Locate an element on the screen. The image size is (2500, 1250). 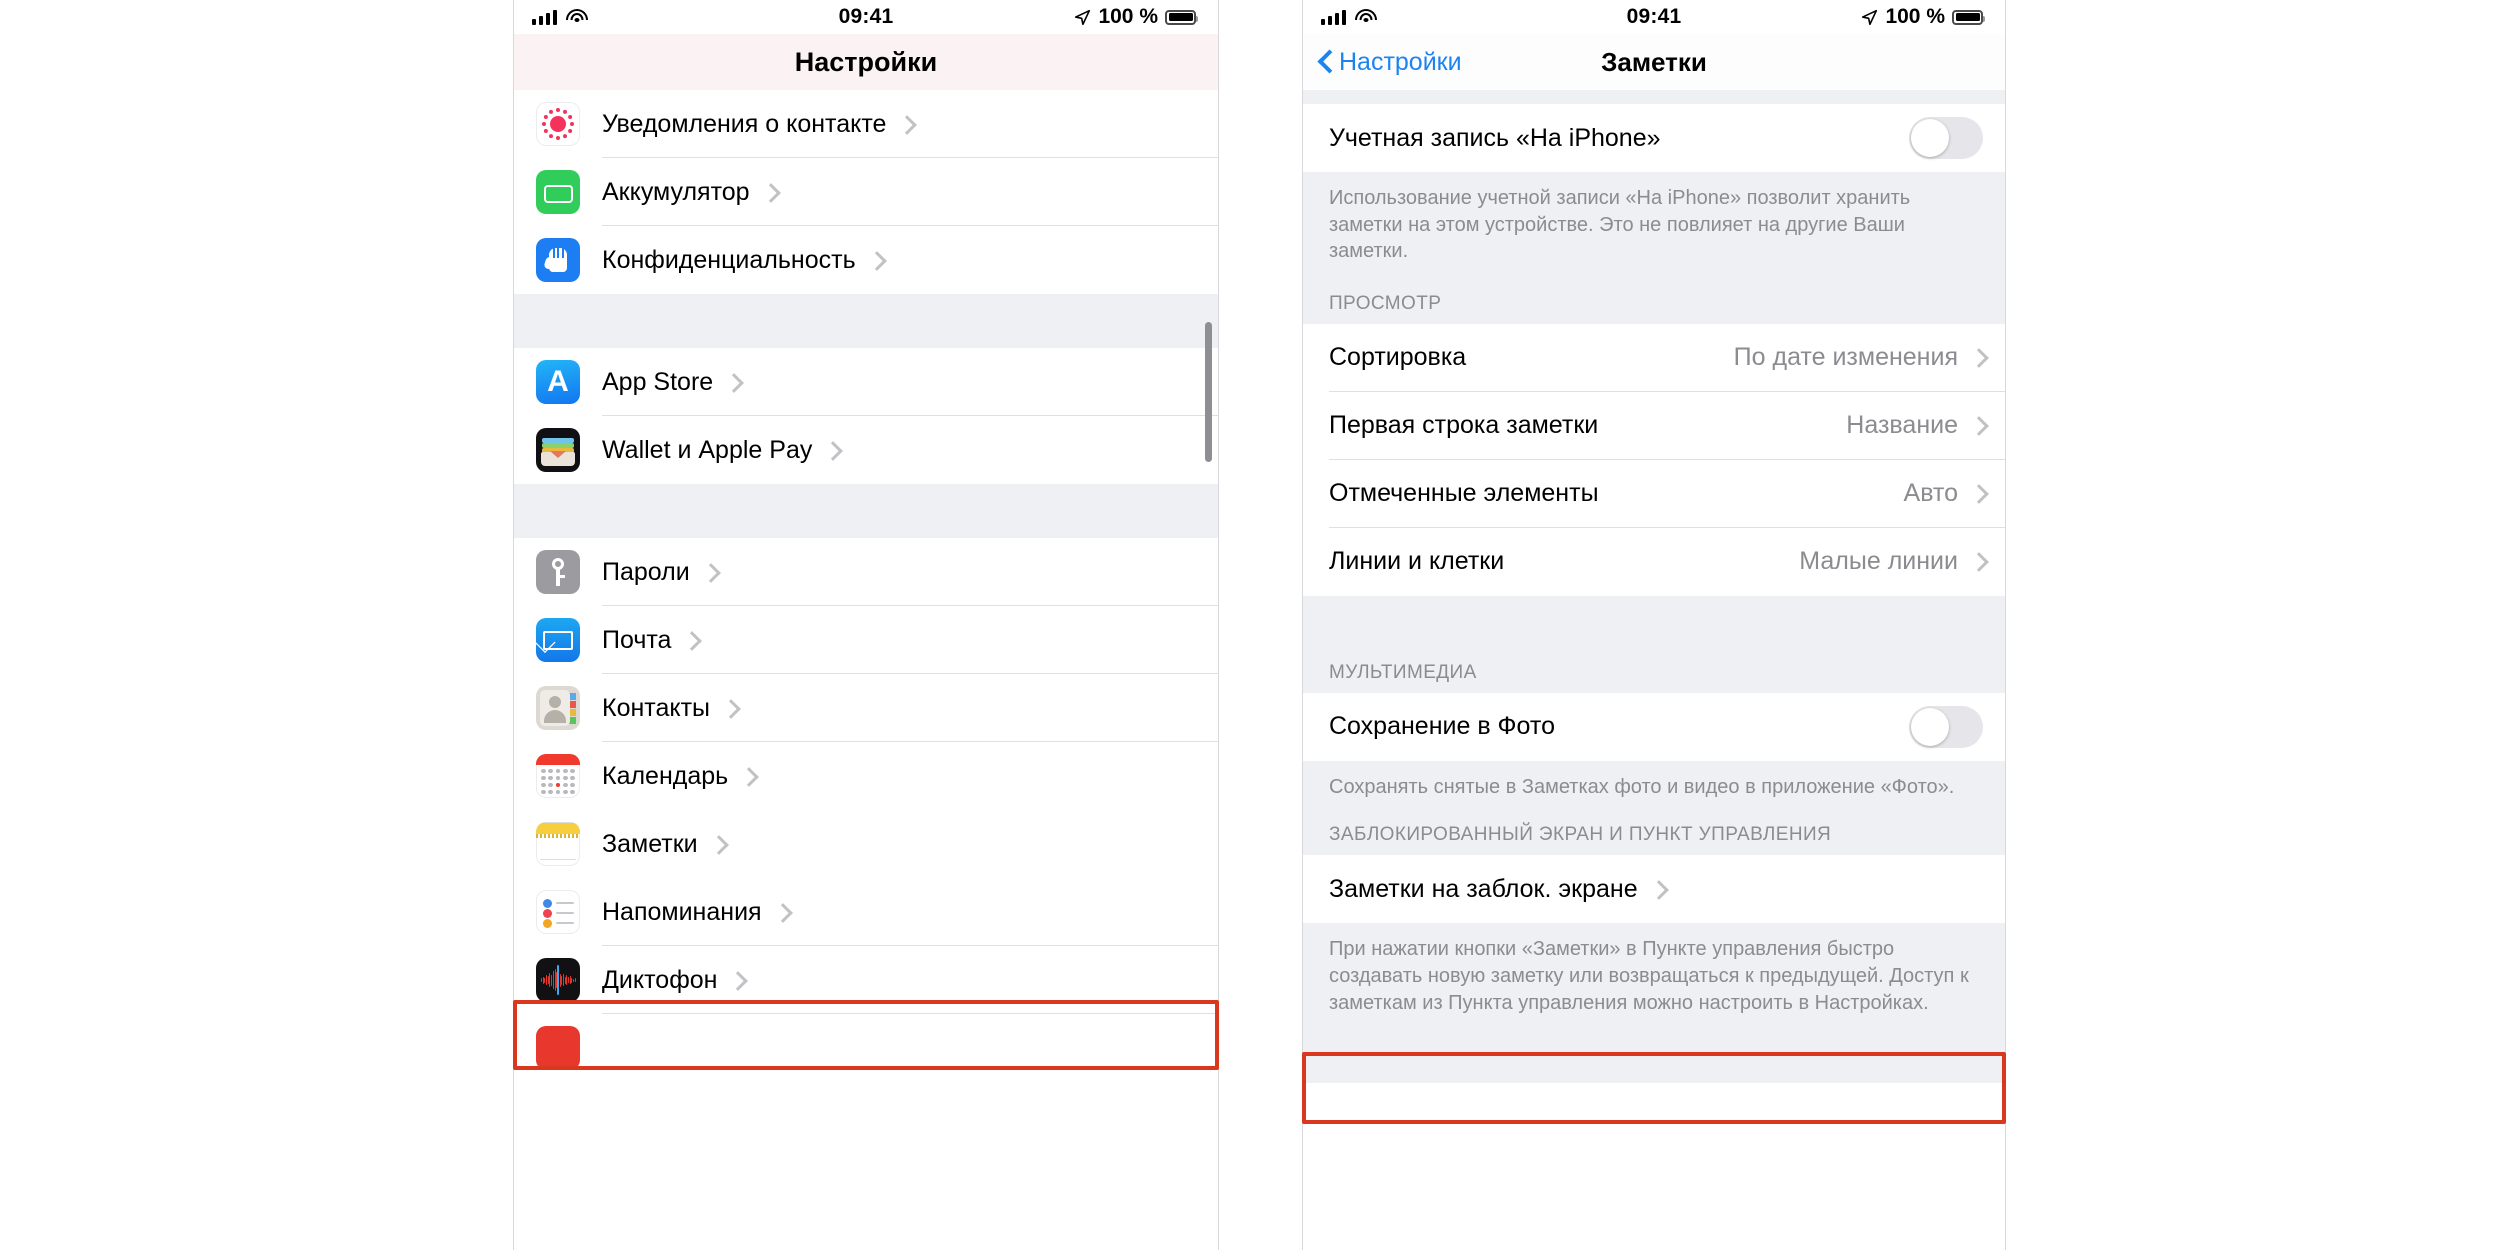
list-item-label: Почта is located at coordinates (637, 639).